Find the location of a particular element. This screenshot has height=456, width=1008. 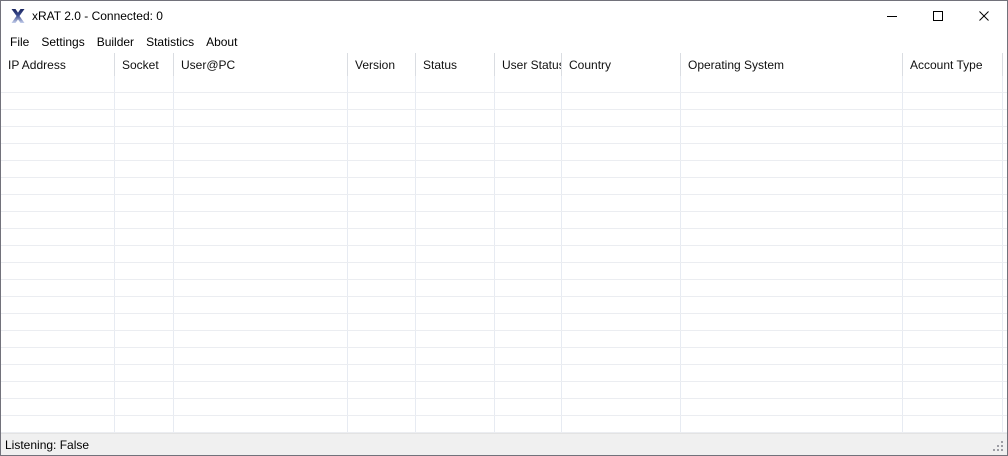

menu-item-builder: Builder is located at coordinates (115, 42).